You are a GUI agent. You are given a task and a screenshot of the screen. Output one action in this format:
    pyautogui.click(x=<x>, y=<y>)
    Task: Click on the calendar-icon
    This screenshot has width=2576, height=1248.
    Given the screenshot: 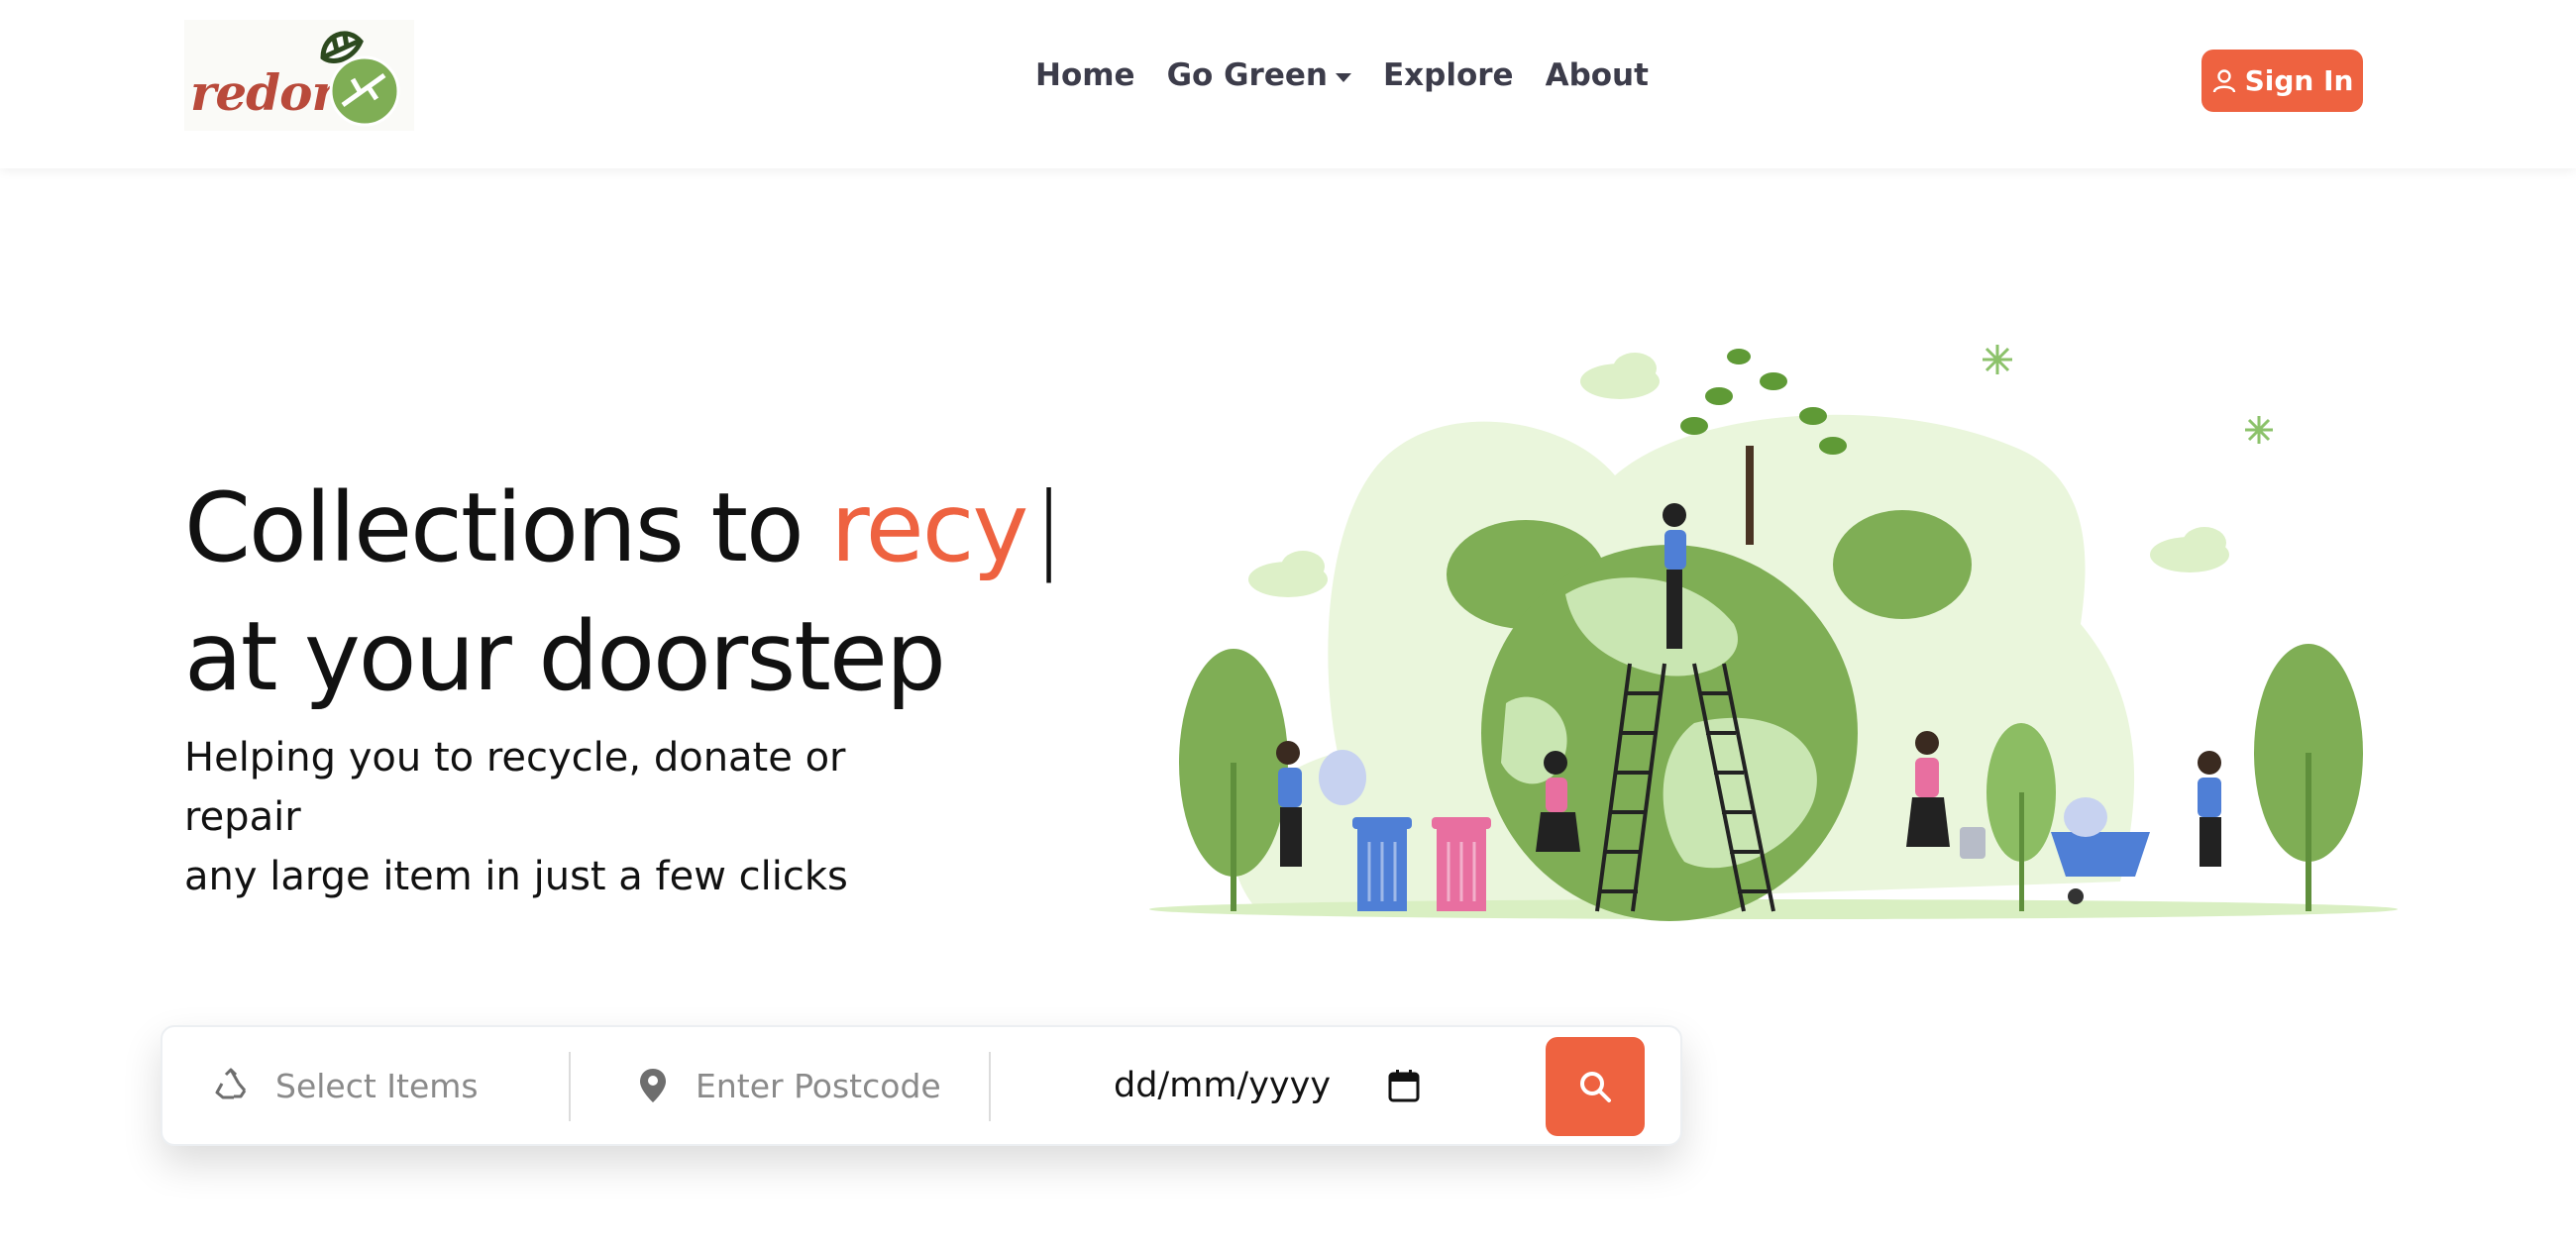 What is the action you would take?
    pyautogui.click(x=1404, y=1085)
    